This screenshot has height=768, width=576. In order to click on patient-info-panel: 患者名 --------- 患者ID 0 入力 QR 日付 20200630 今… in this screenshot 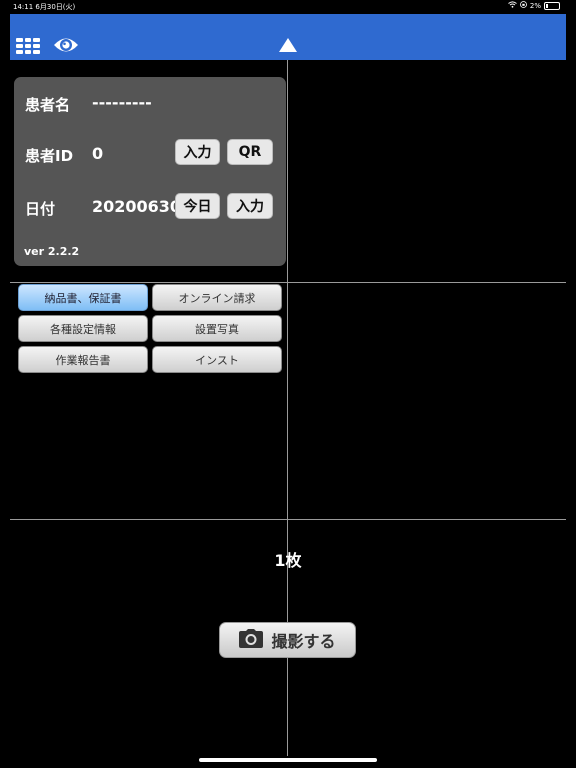, I will do `click(150, 171)`.